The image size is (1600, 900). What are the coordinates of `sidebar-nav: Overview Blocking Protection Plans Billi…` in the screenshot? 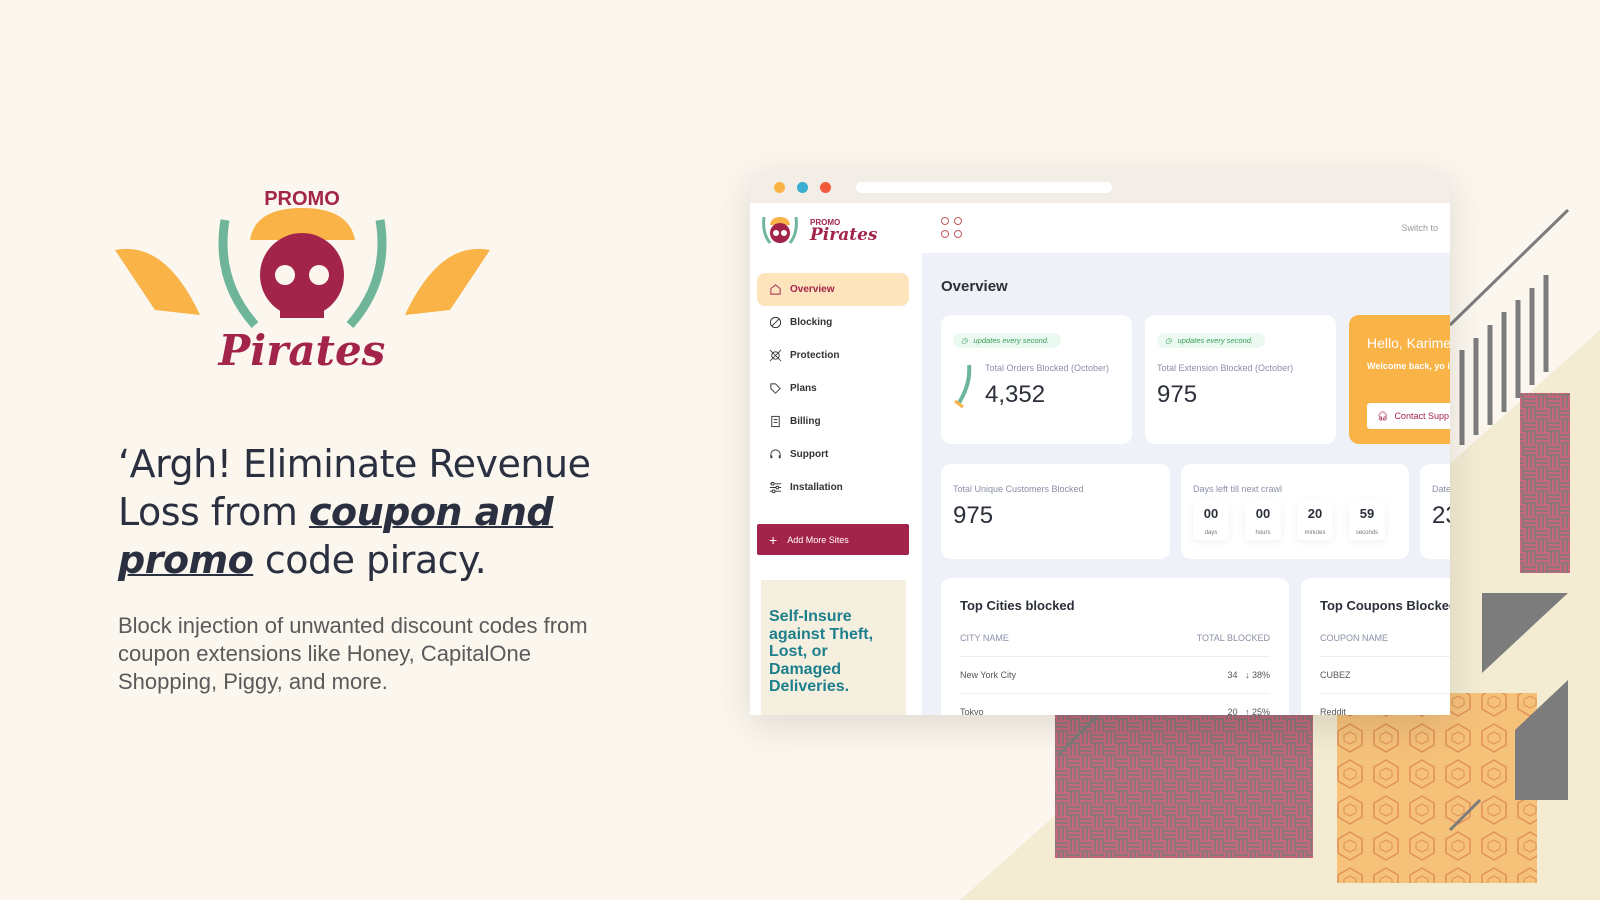 It's located at (833, 388).